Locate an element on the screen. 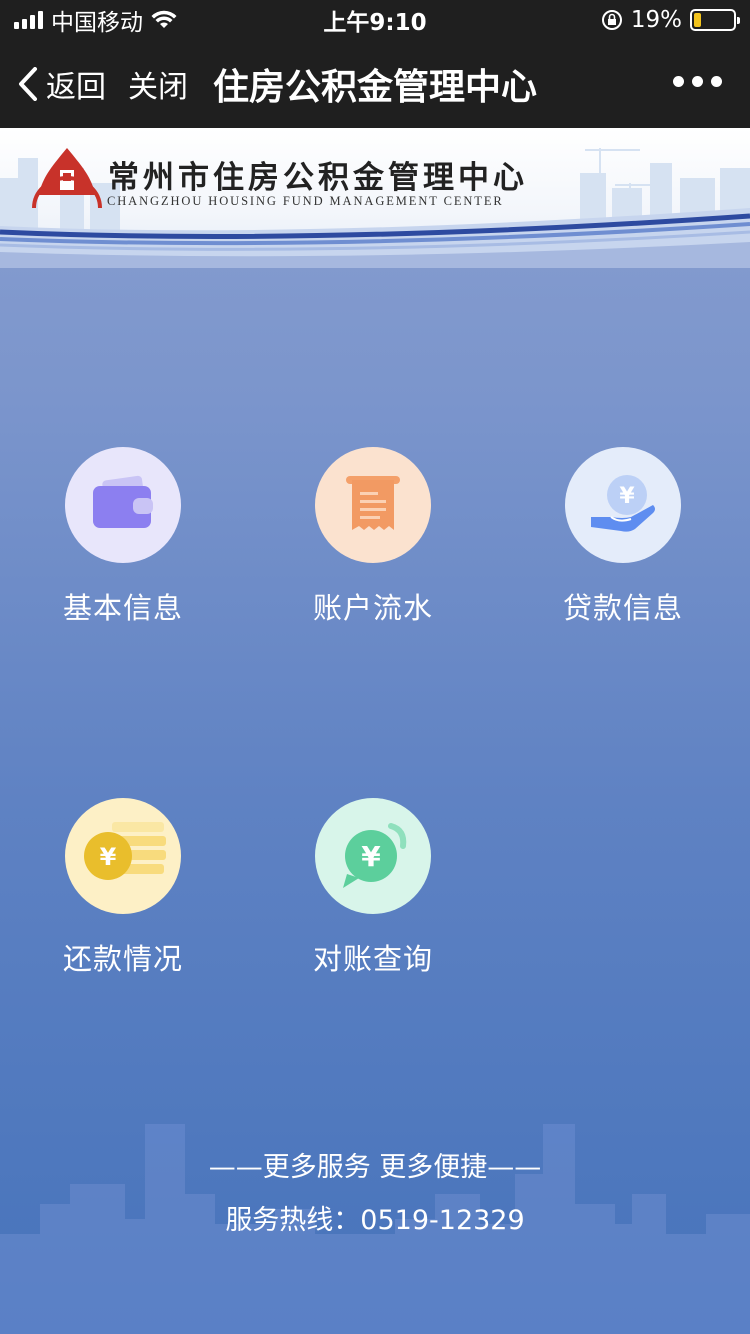  menu-item-loan-info: ¥ 贷款信息 is located at coordinates (623, 537).